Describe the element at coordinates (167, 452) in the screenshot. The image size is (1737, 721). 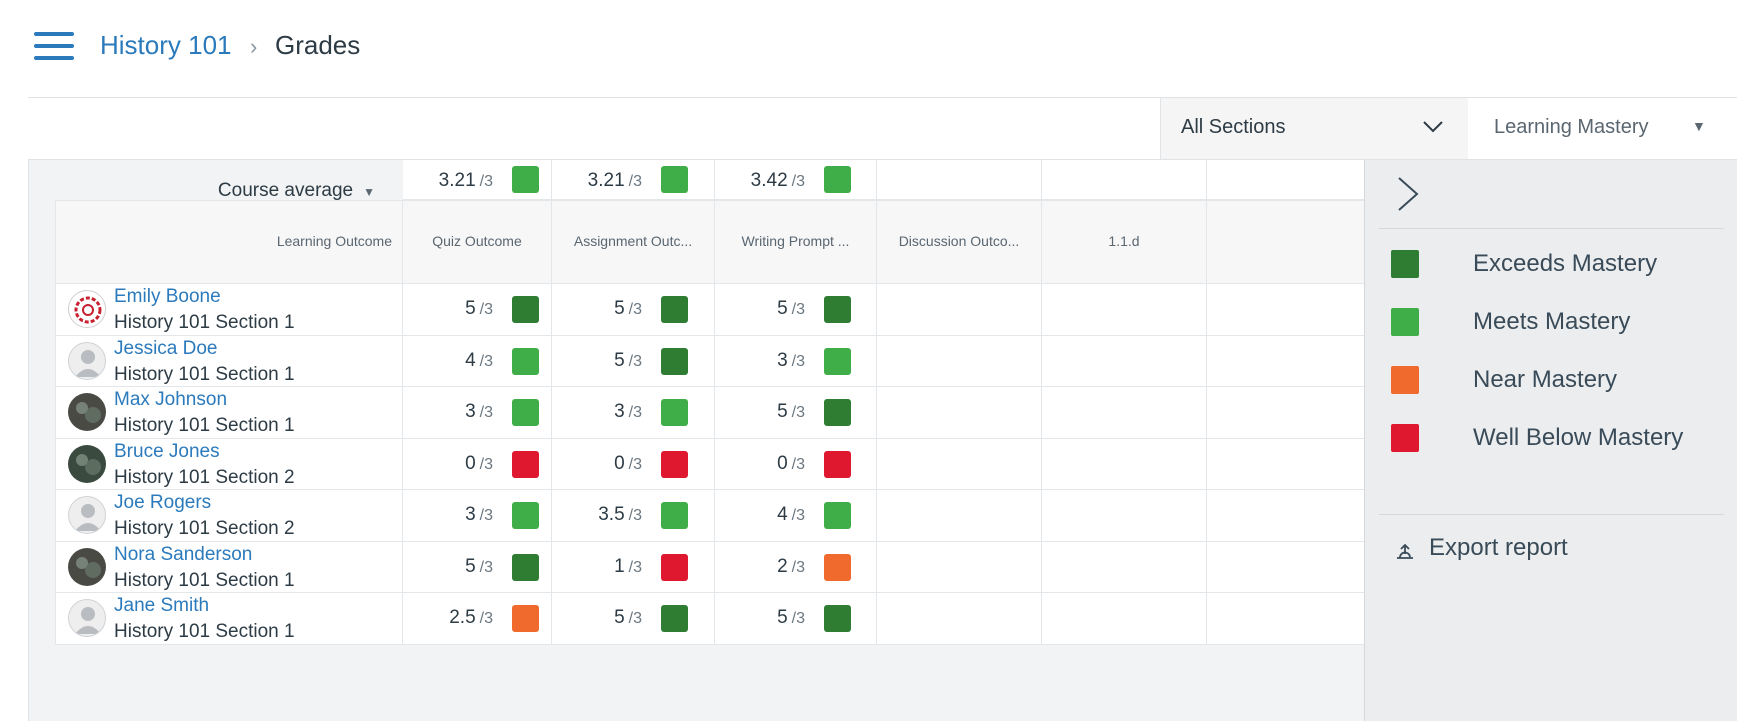
I see `student-name-link: Bruce Jones` at that location.